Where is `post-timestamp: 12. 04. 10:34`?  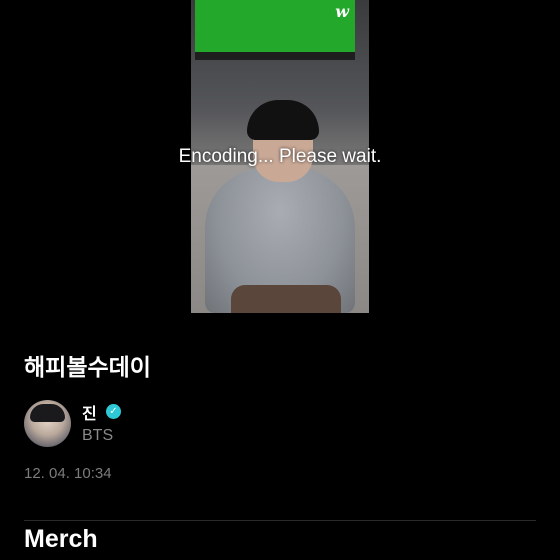
post-timestamp: 12. 04. 10:34 is located at coordinates (68, 473).